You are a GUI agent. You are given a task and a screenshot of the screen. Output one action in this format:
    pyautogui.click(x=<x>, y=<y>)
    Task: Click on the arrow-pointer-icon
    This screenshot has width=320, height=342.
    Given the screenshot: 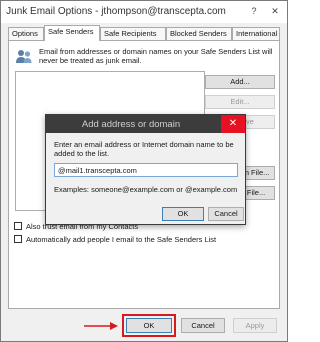 What is the action you would take?
    pyautogui.click(x=101, y=326)
    